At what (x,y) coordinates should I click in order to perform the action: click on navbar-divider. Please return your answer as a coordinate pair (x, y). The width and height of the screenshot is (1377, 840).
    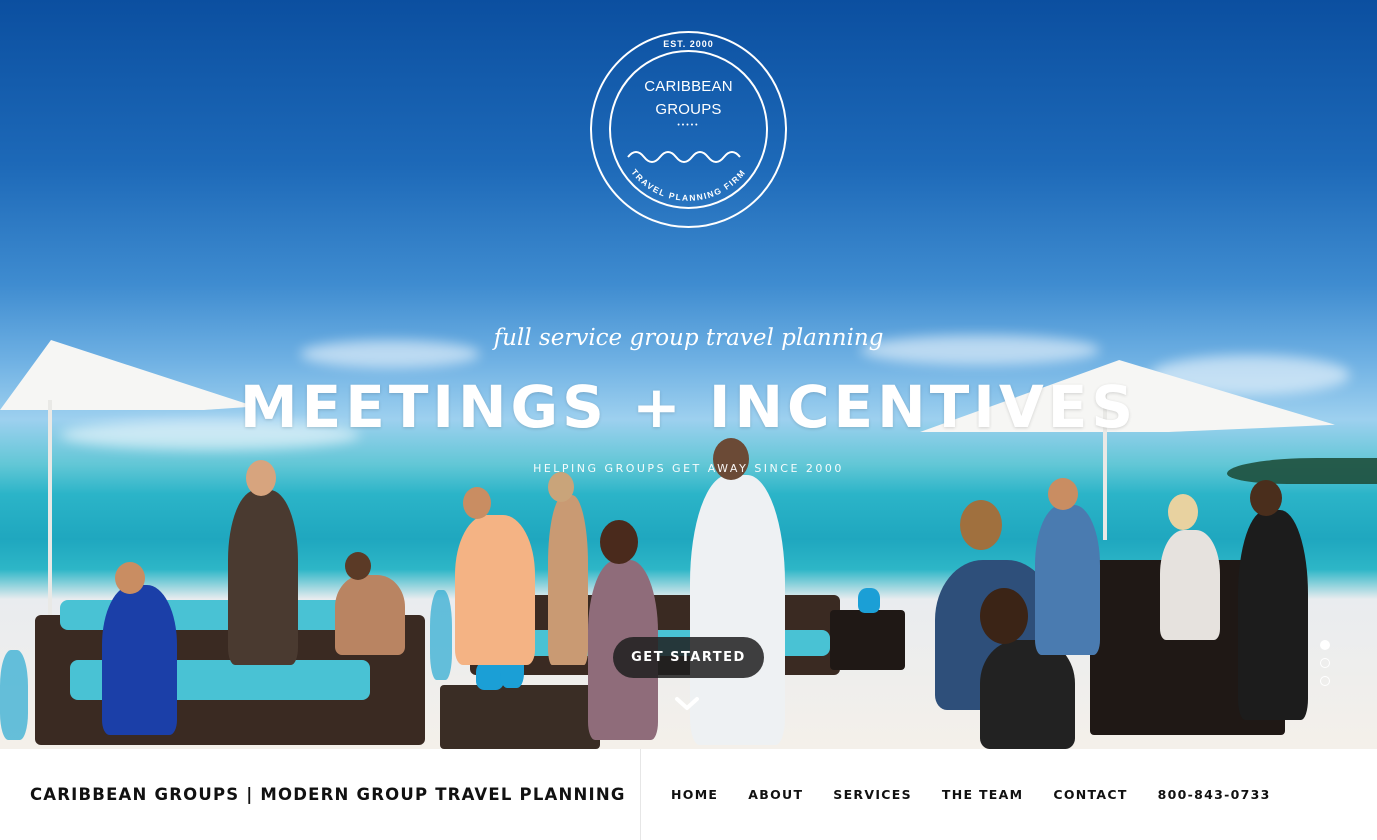
    Looking at the image, I should click on (640, 794).